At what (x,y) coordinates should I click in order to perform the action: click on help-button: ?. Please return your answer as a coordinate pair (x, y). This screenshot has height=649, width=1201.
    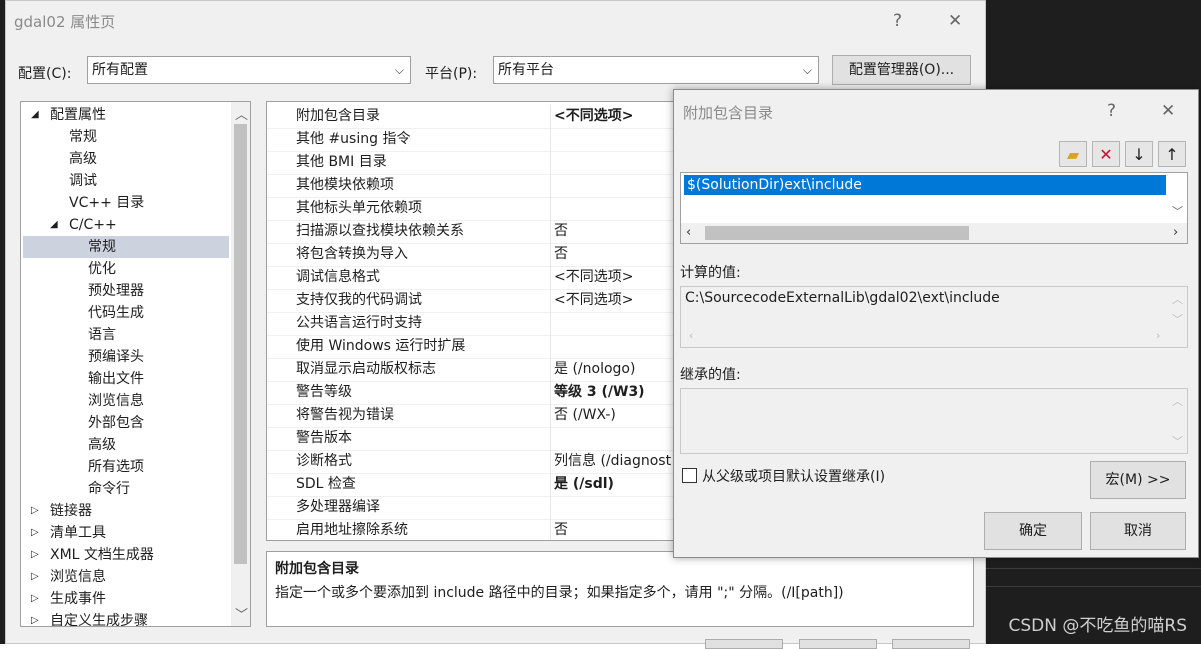
    Looking at the image, I should click on (897, 21).